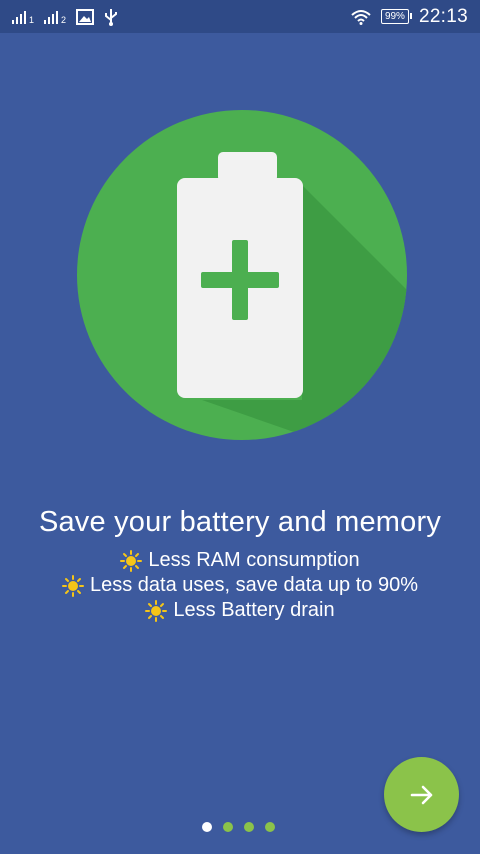  I want to click on feature-text: Less RAM consumption, so click(254, 560).